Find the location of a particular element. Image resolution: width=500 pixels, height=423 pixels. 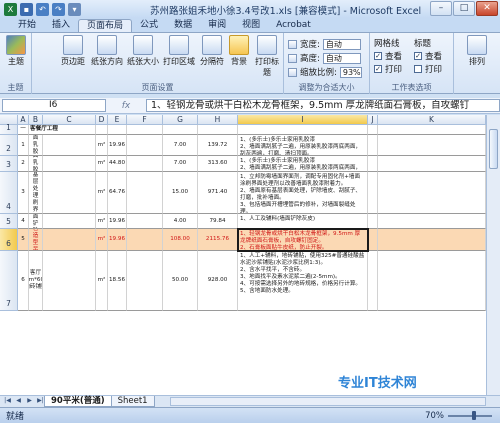

cell-f4 is located at coordinates (145, 193).